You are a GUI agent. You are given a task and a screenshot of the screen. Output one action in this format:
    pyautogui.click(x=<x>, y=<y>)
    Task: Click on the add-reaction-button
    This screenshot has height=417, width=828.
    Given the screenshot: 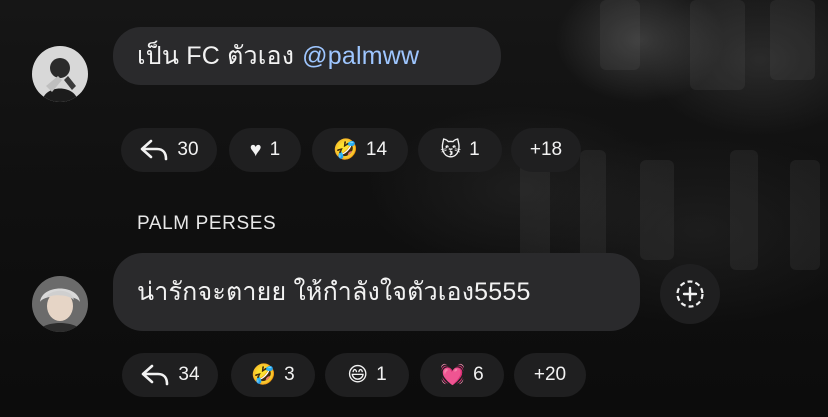 What is the action you would take?
    pyautogui.click(x=690, y=294)
    